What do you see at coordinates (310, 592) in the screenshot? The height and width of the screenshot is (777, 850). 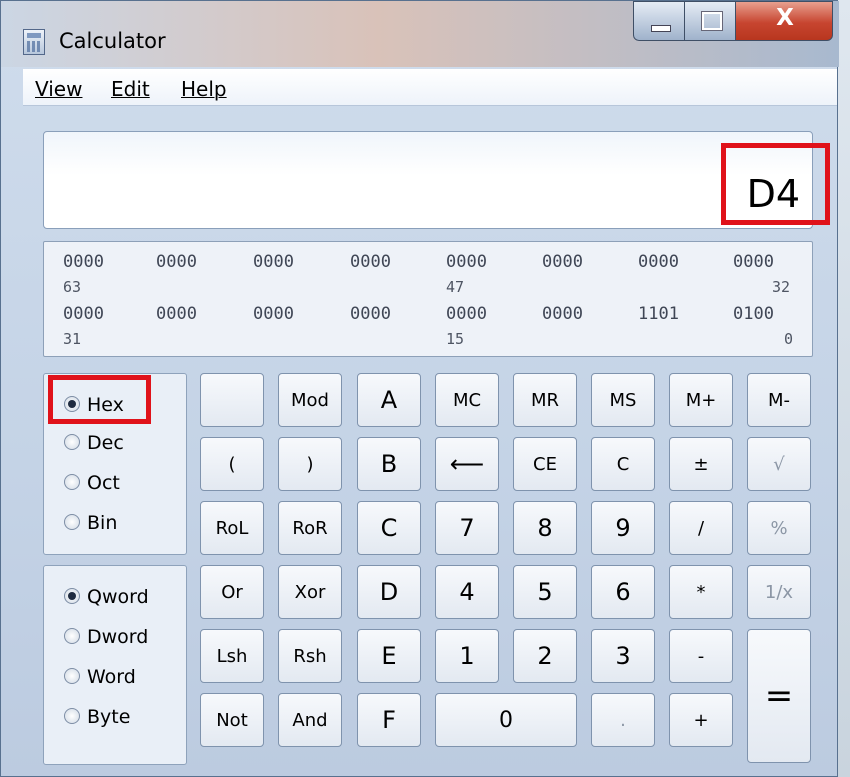 I see `xor-key: Xor` at bounding box center [310, 592].